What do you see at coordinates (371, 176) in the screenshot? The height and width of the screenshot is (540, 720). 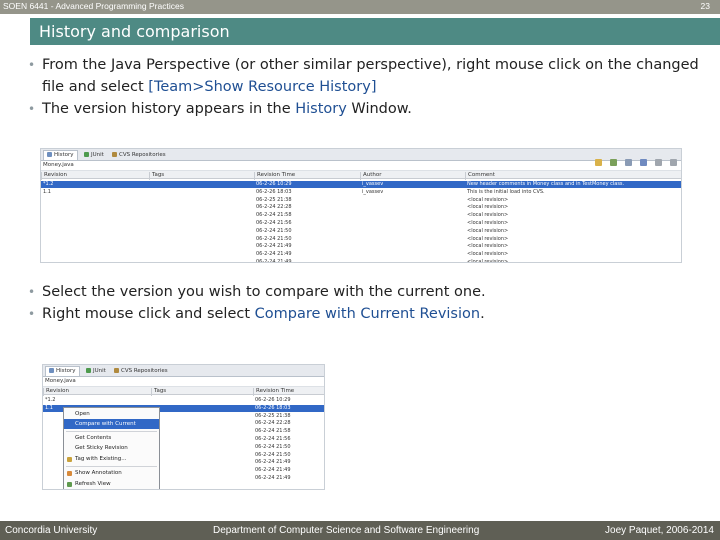 I see `column-header: Author` at bounding box center [371, 176].